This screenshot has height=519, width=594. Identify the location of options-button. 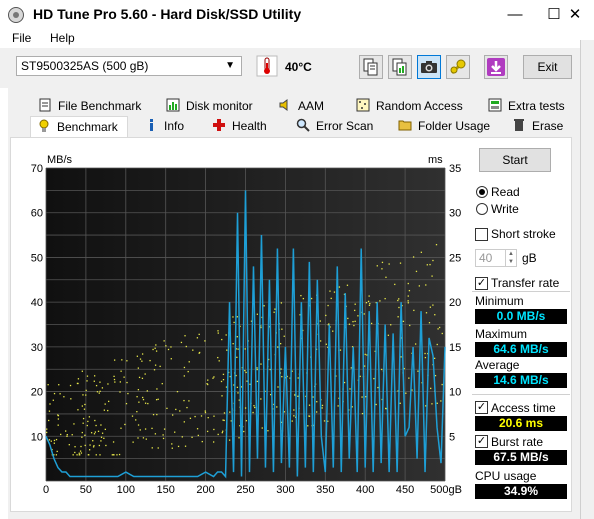
(458, 67).